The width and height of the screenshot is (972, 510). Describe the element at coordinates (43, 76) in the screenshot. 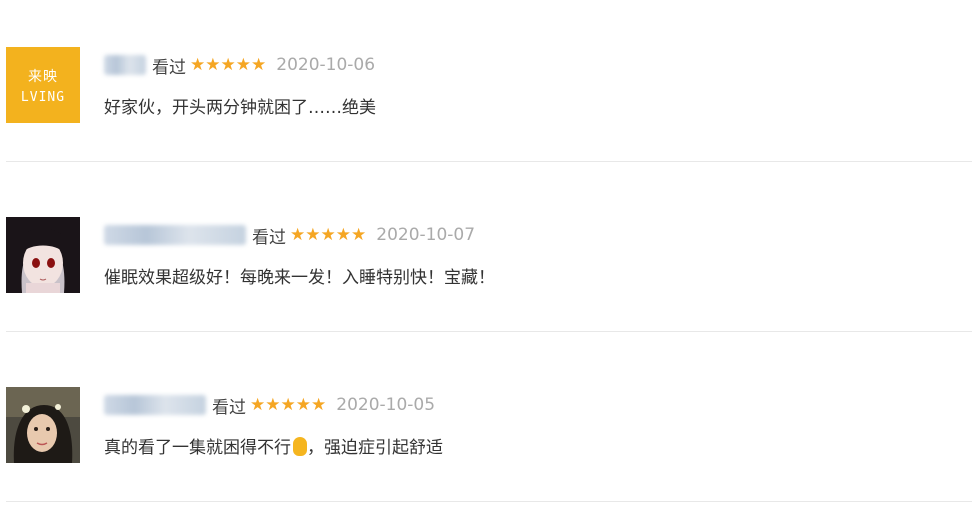

I see `avatar-logo-text: 来映` at that location.